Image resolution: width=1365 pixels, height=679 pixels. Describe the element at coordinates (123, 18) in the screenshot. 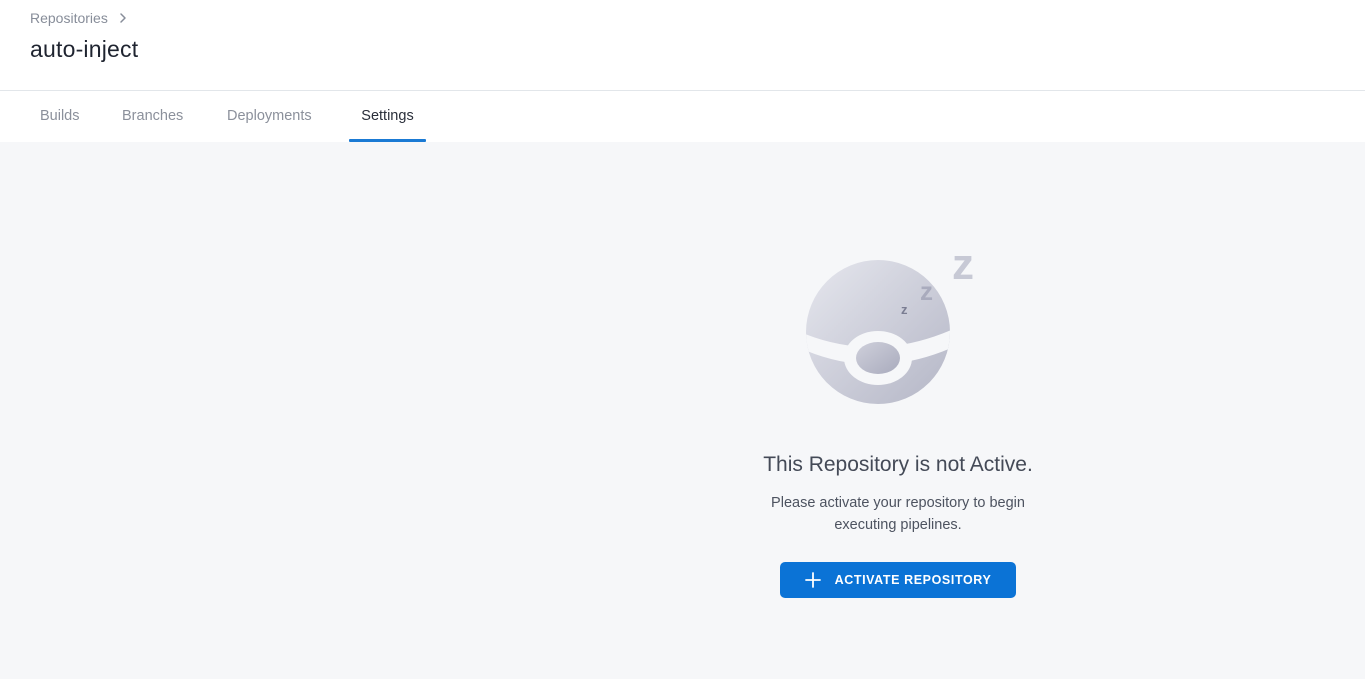

I see `chevron-right-icon` at that location.